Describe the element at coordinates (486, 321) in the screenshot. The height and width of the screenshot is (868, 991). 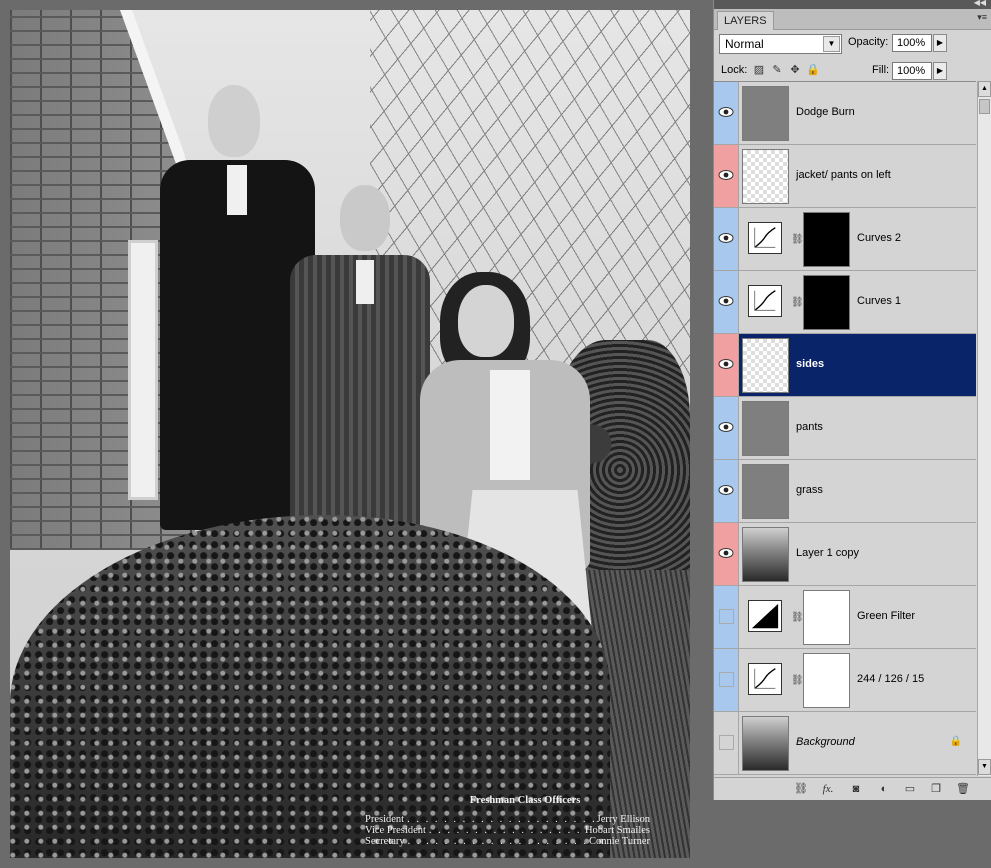
I see `person-right-head` at that location.